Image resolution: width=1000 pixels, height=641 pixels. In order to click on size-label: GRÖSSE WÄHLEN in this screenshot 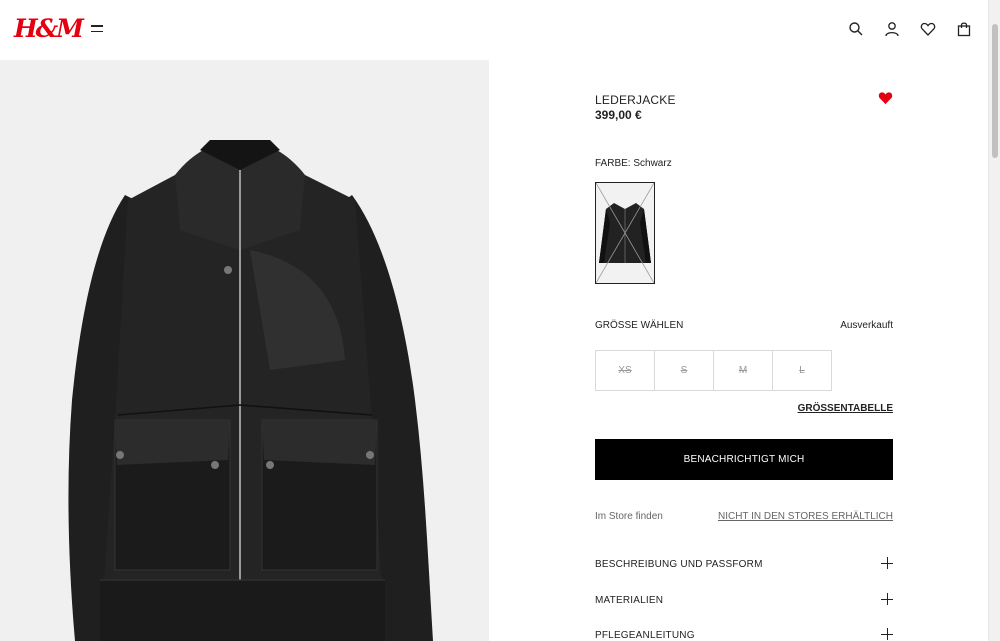, I will do `click(639, 325)`.